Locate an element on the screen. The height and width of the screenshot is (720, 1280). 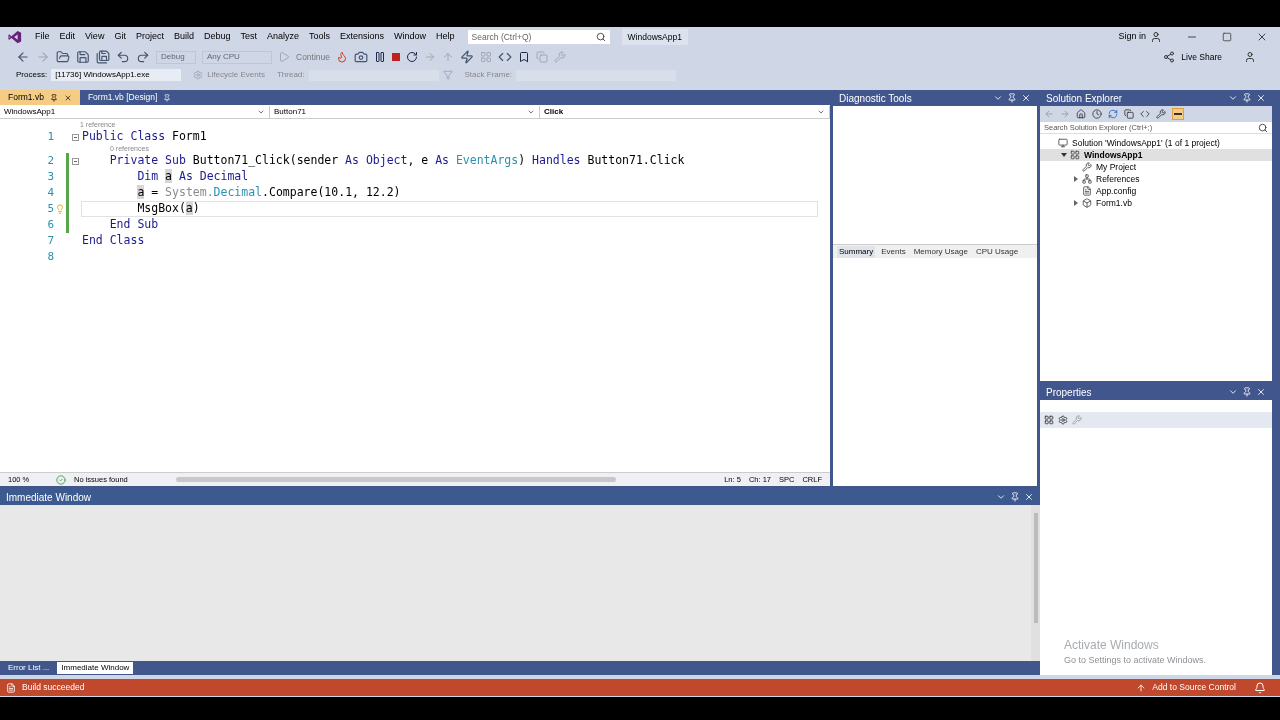
menu-item: Test is located at coordinates (248, 37).